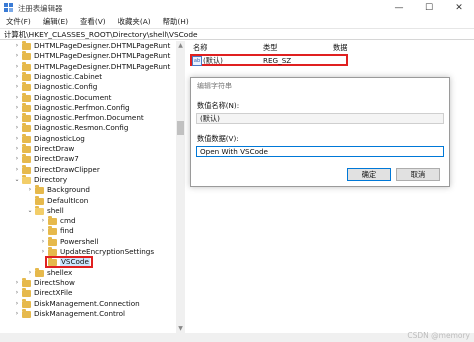 The width and height of the screenshot is (474, 342). I want to click on menu-item: 查看(V), so click(93, 22).